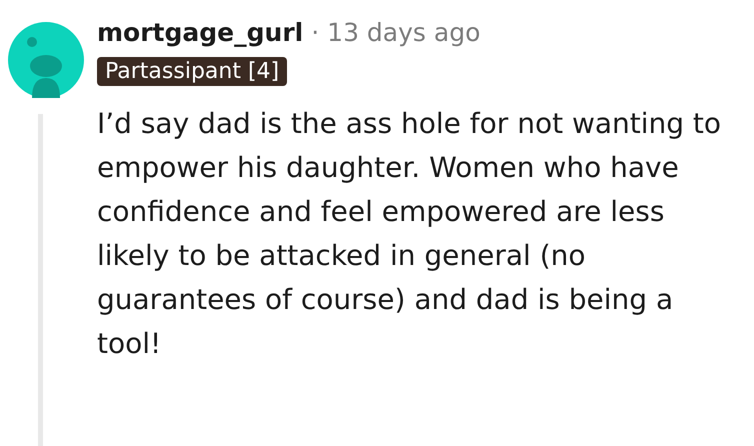 This screenshot has width=754, height=446. Describe the element at coordinates (46, 60) in the screenshot. I see `avatar-icon` at that location.